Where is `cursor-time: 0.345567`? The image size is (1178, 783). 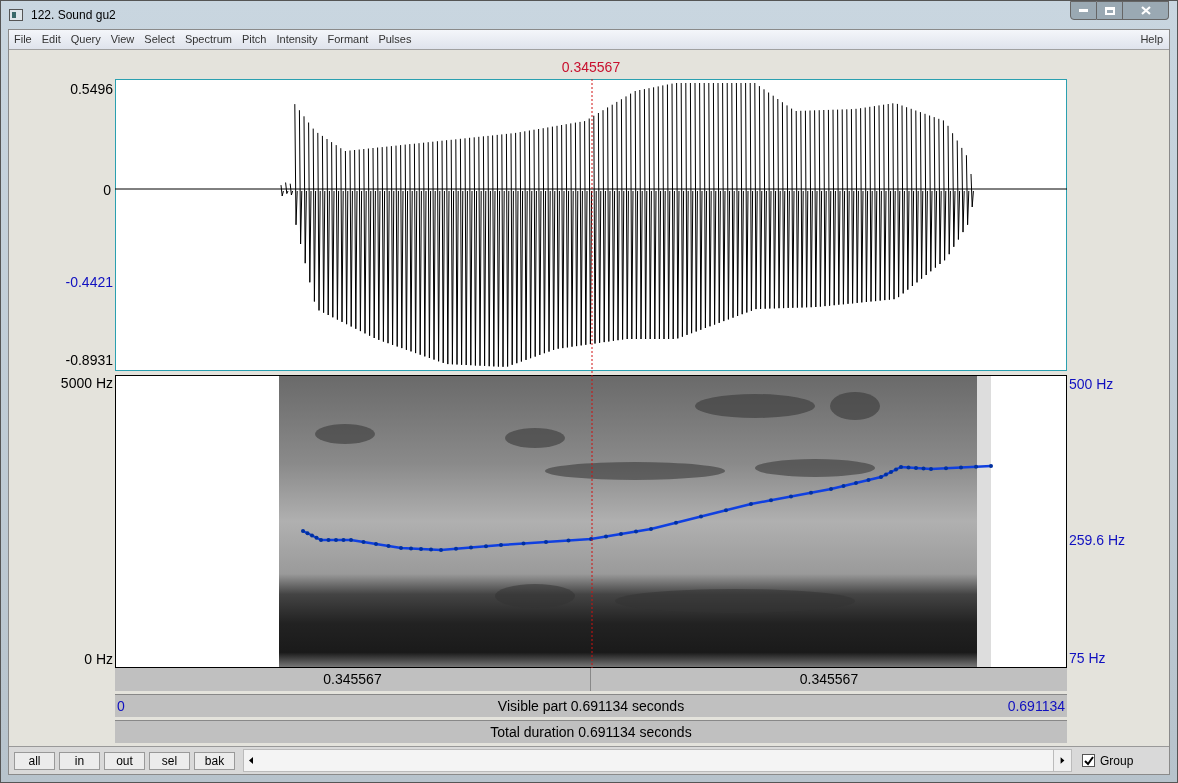
cursor-time: 0.345567 is located at coordinates (591, 67).